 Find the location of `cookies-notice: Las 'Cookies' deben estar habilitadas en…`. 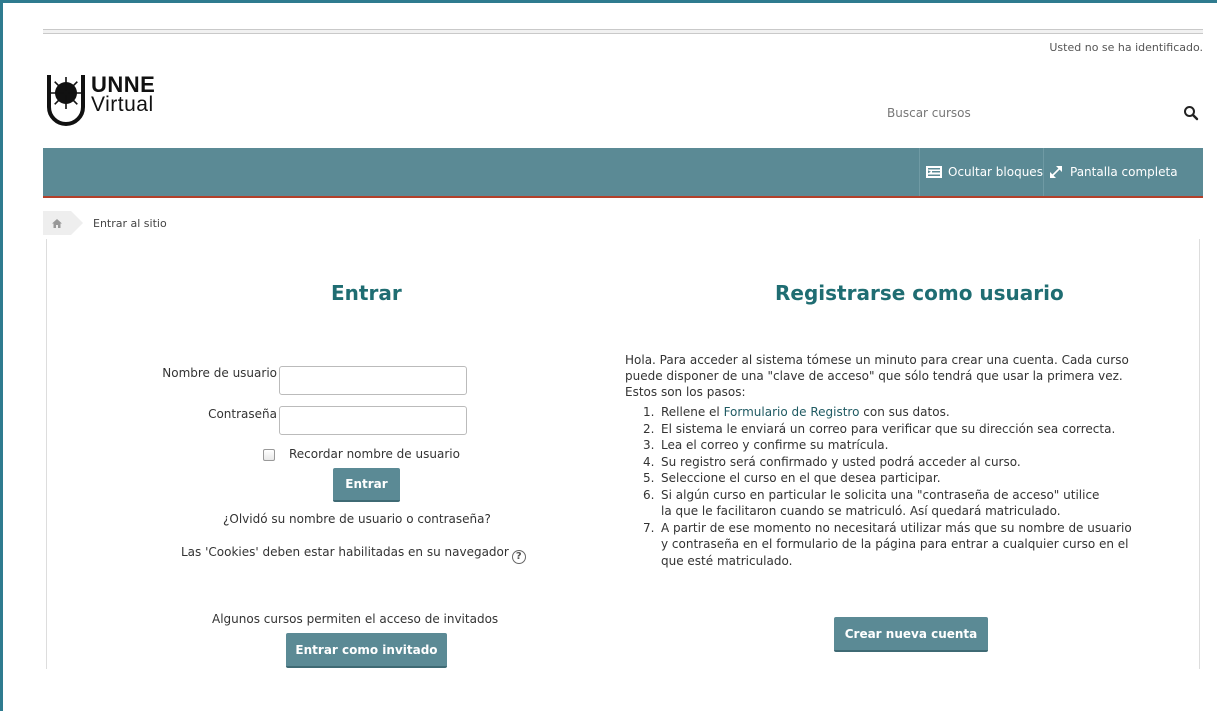

cookies-notice: Las 'Cookies' deben estar habilitadas en… is located at coordinates (353, 554).